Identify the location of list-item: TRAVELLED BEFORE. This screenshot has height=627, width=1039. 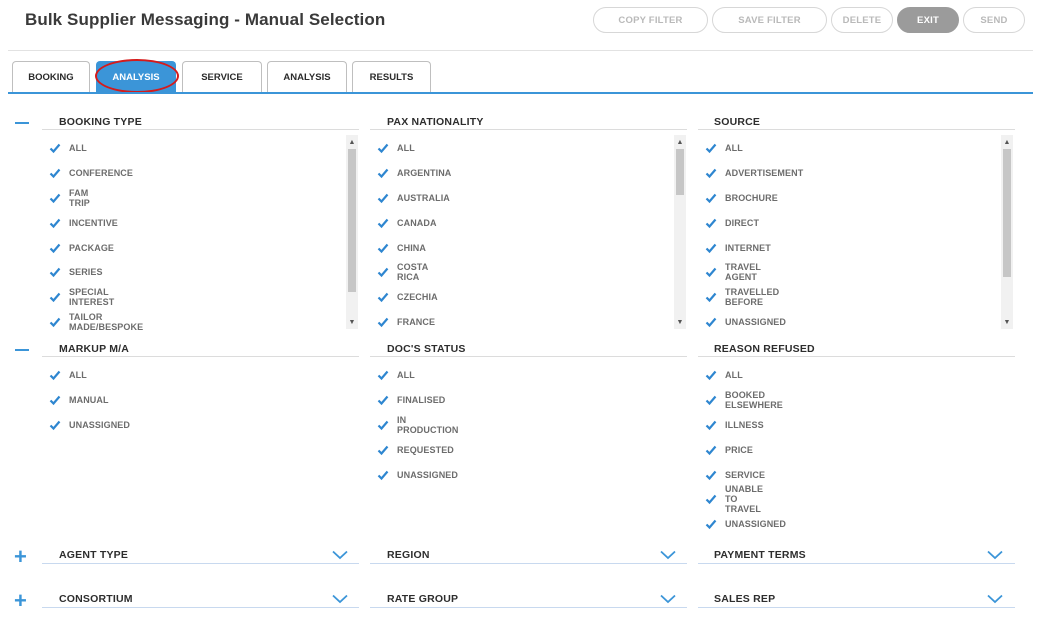
(742, 297).